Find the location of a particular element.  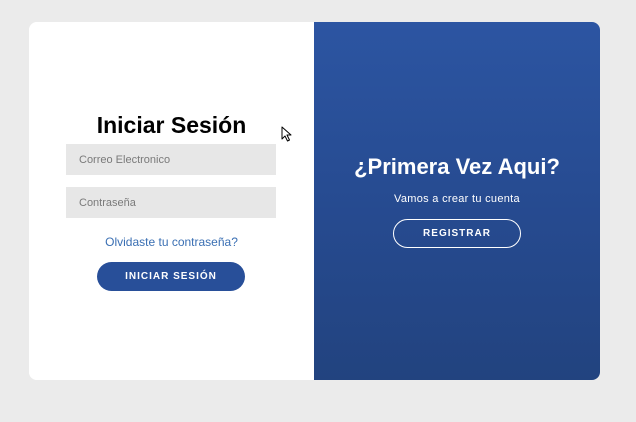

register-button: REGISTRAR is located at coordinates (457, 233).